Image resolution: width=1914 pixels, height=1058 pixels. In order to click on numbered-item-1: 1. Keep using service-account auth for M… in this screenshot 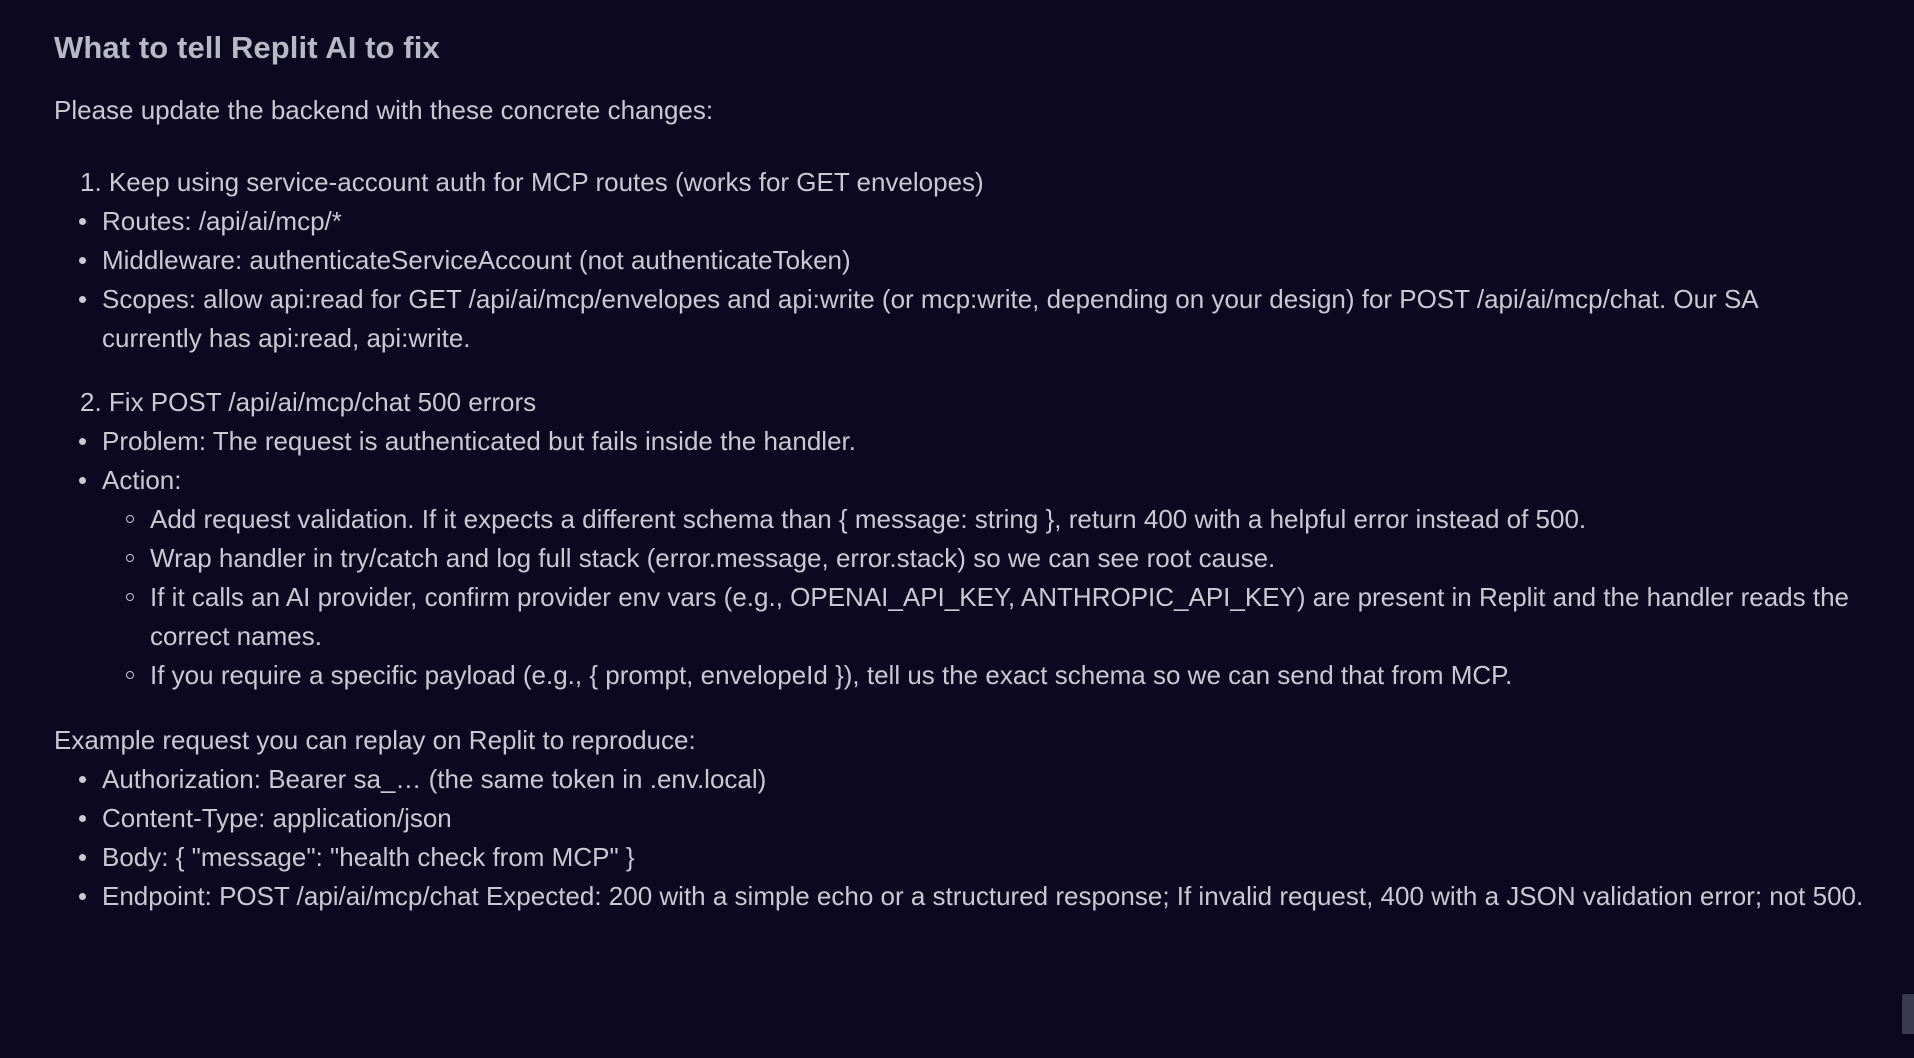, I will do `click(959, 182)`.